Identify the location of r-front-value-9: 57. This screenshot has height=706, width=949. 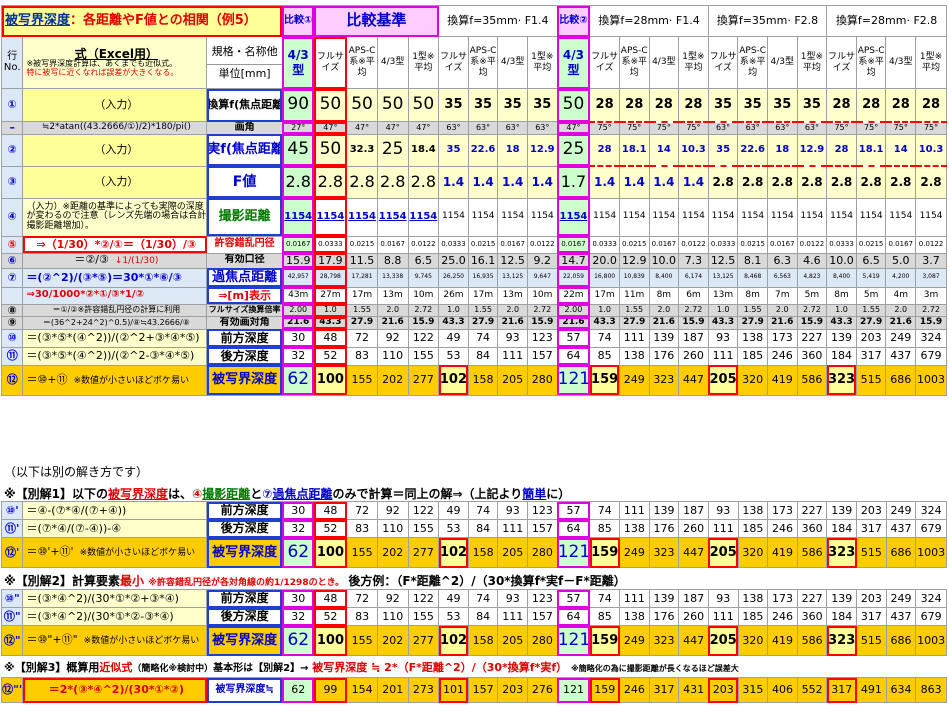
(573, 338).